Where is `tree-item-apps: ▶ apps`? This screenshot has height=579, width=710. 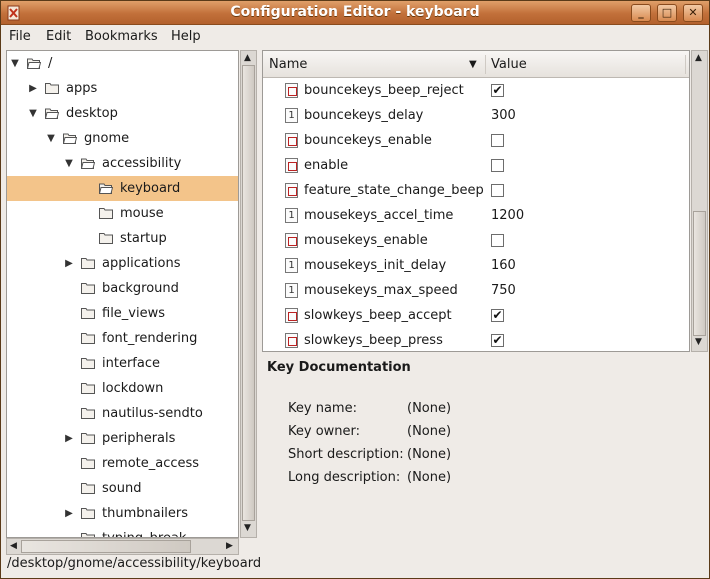
tree-item-apps: ▶ apps is located at coordinates (122, 88).